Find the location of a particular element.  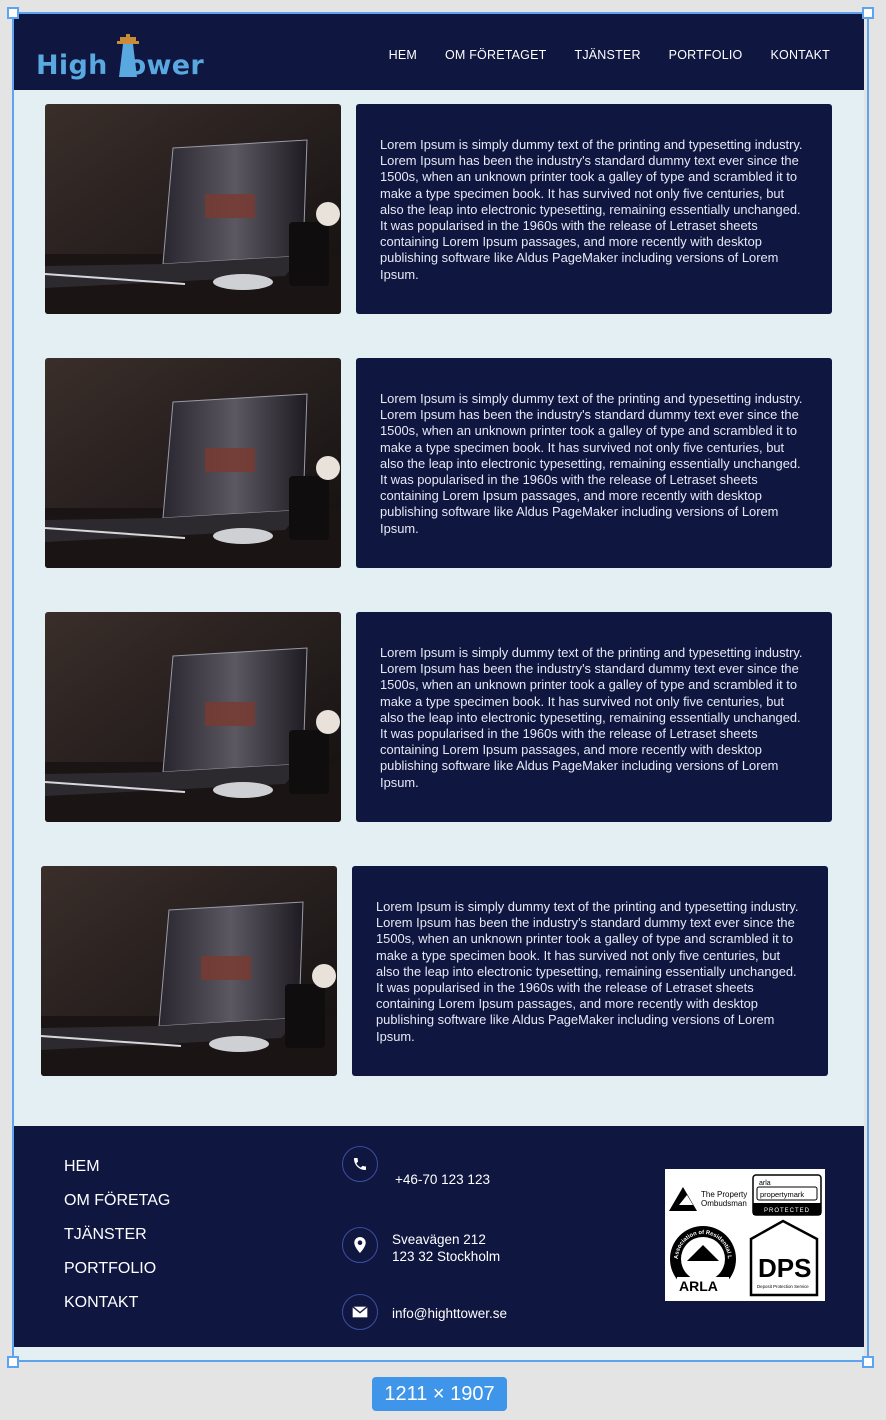

ombudsman-line-1: The Property is located at coordinates (724, 1194).